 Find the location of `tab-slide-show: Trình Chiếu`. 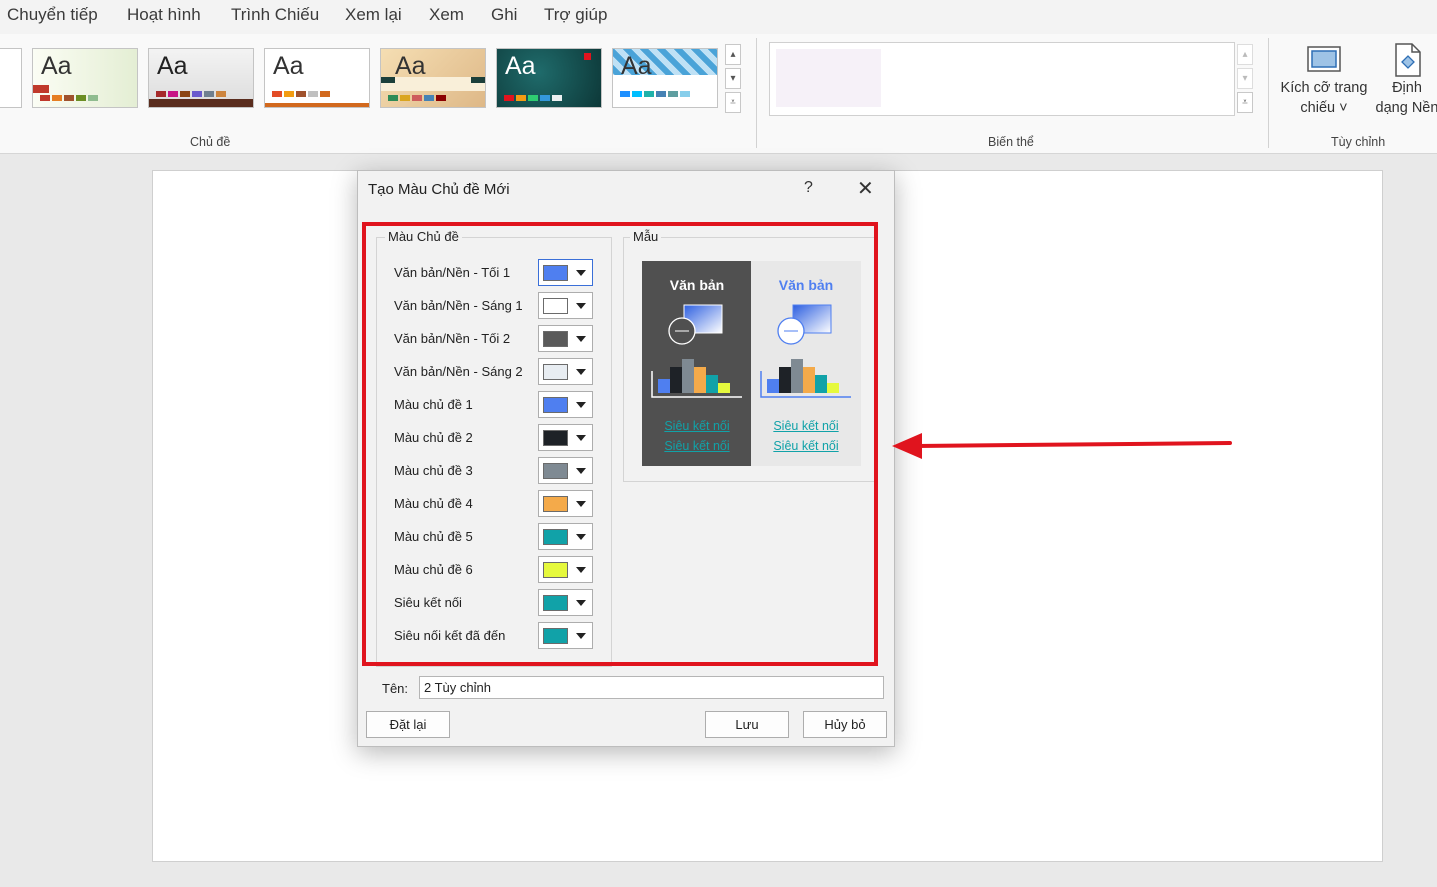

tab-slide-show: Trình Chiếu is located at coordinates (275, 15).